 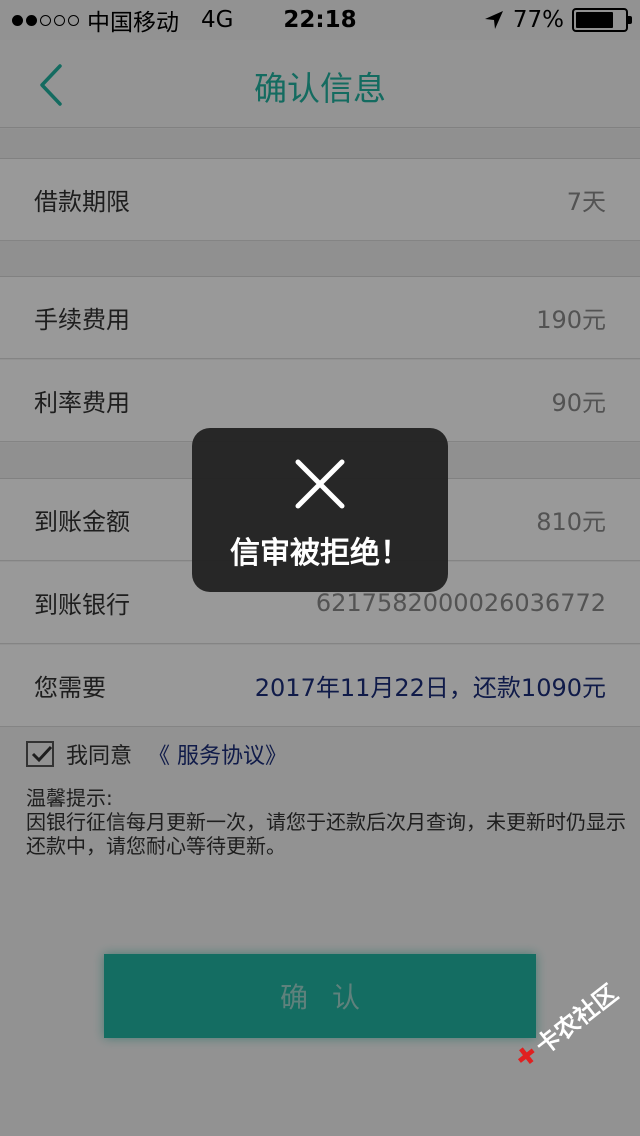 I want to click on error-toast: 信审被拒绝！, so click(x=320, y=510).